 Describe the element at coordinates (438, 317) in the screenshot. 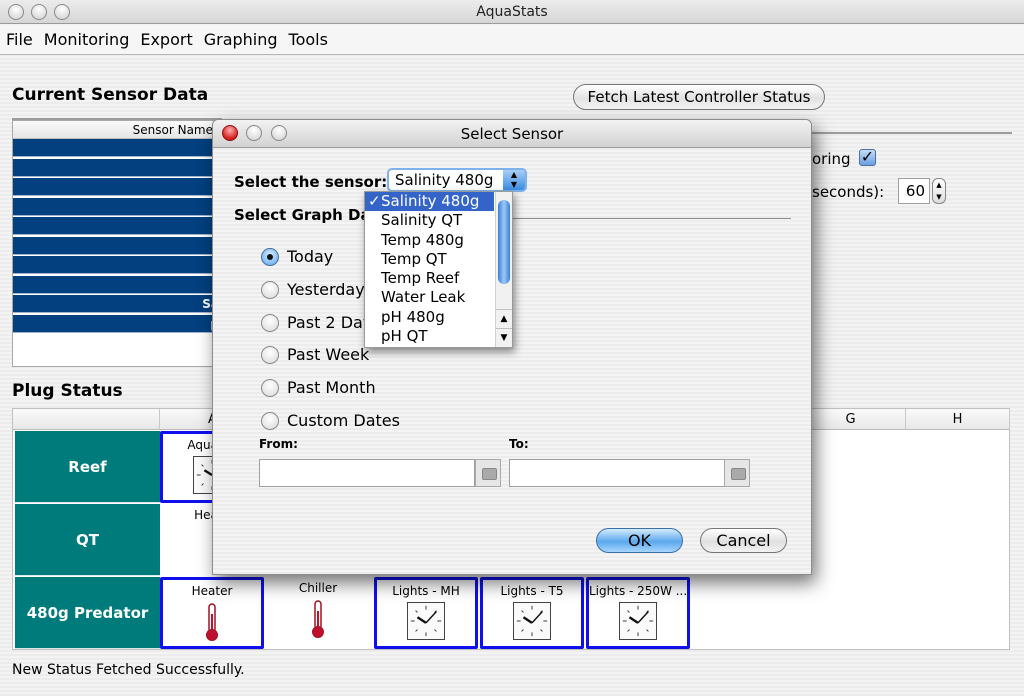

I see `dropdown-item: pH 480g` at that location.